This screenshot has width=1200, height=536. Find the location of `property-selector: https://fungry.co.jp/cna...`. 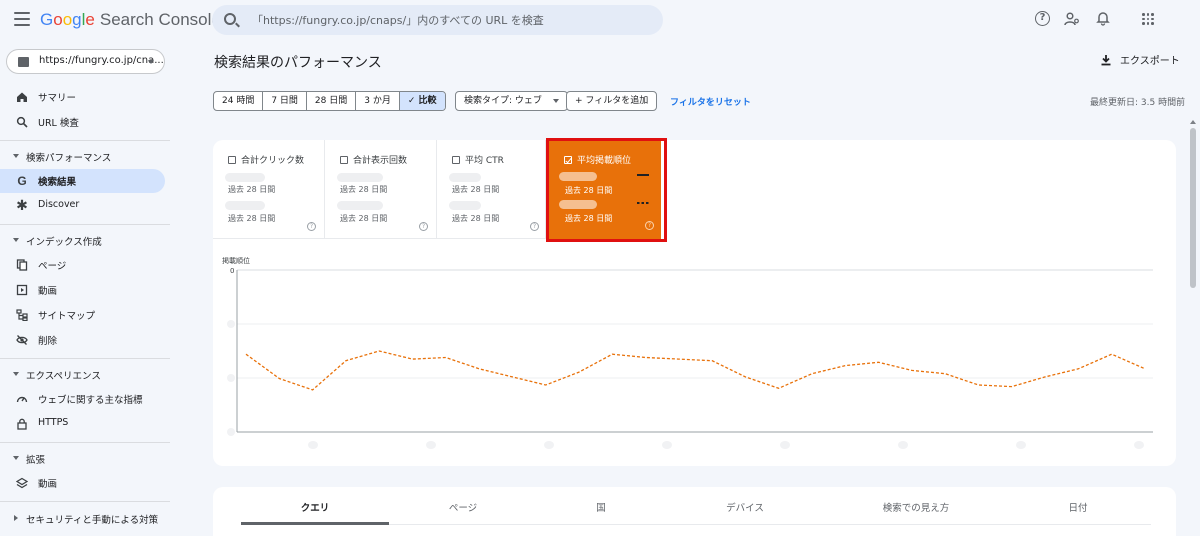

property-selector: https://fungry.co.jp/cna... is located at coordinates (85, 61).